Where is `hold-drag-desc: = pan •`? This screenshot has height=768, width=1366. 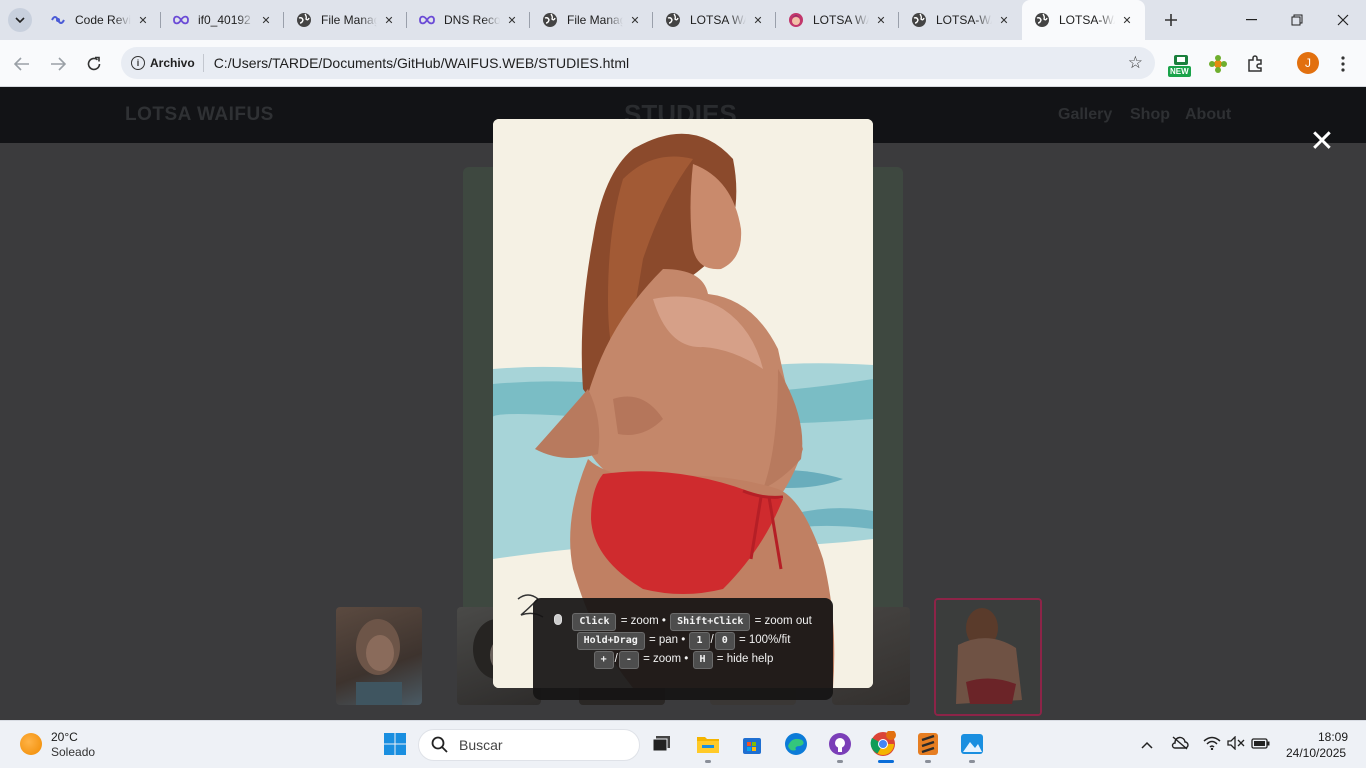
hold-drag-desc: = pan • is located at coordinates (667, 640).